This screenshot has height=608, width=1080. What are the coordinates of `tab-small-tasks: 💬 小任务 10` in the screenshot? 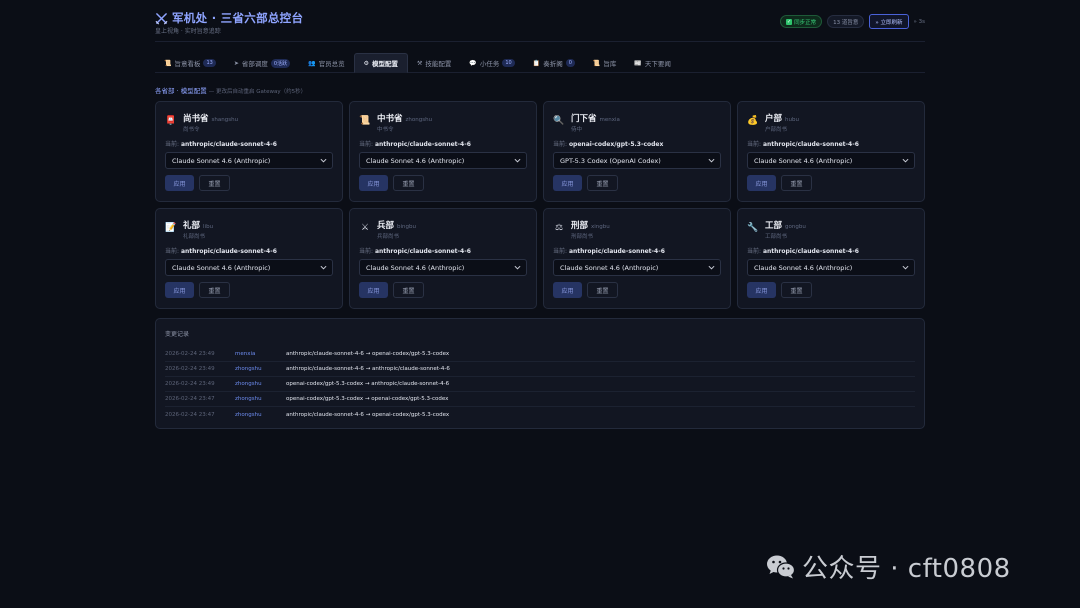 It's located at (491, 63).